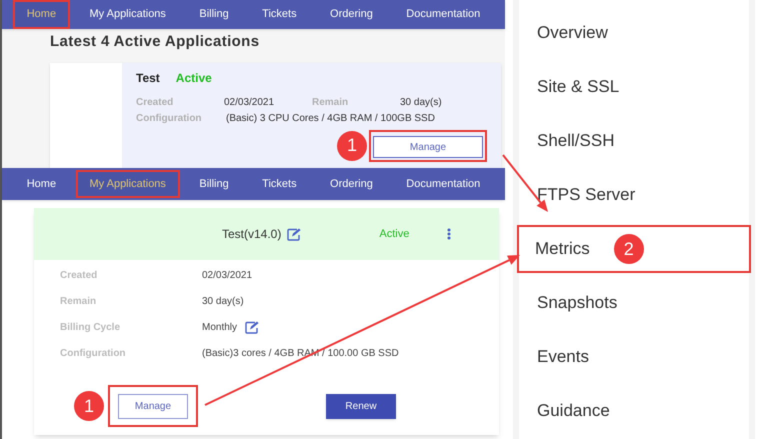  Describe the element at coordinates (634, 87) in the screenshot. I see `menu-item: Site & SSL` at that location.